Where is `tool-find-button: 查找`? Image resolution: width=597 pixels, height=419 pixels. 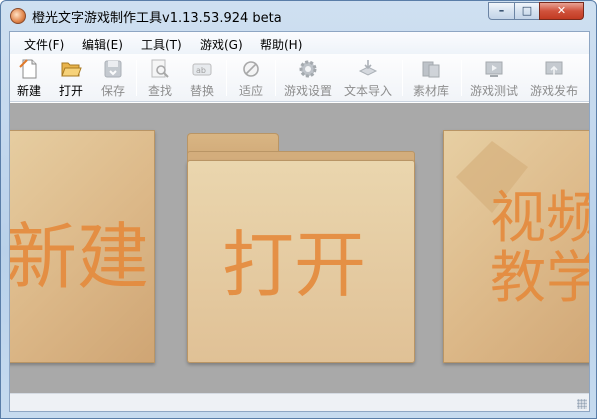
tool-find-button: 查找 is located at coordinates (160, 78).